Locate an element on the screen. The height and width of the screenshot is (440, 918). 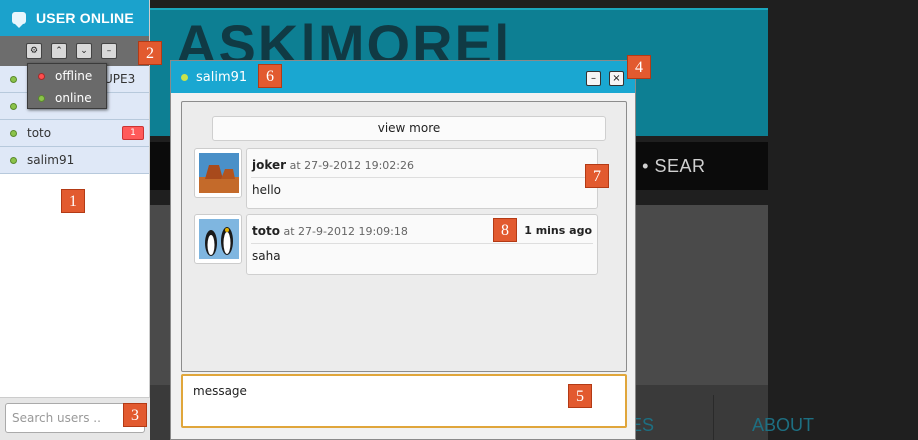
message-text: saha is located at coordinates (266, 256).